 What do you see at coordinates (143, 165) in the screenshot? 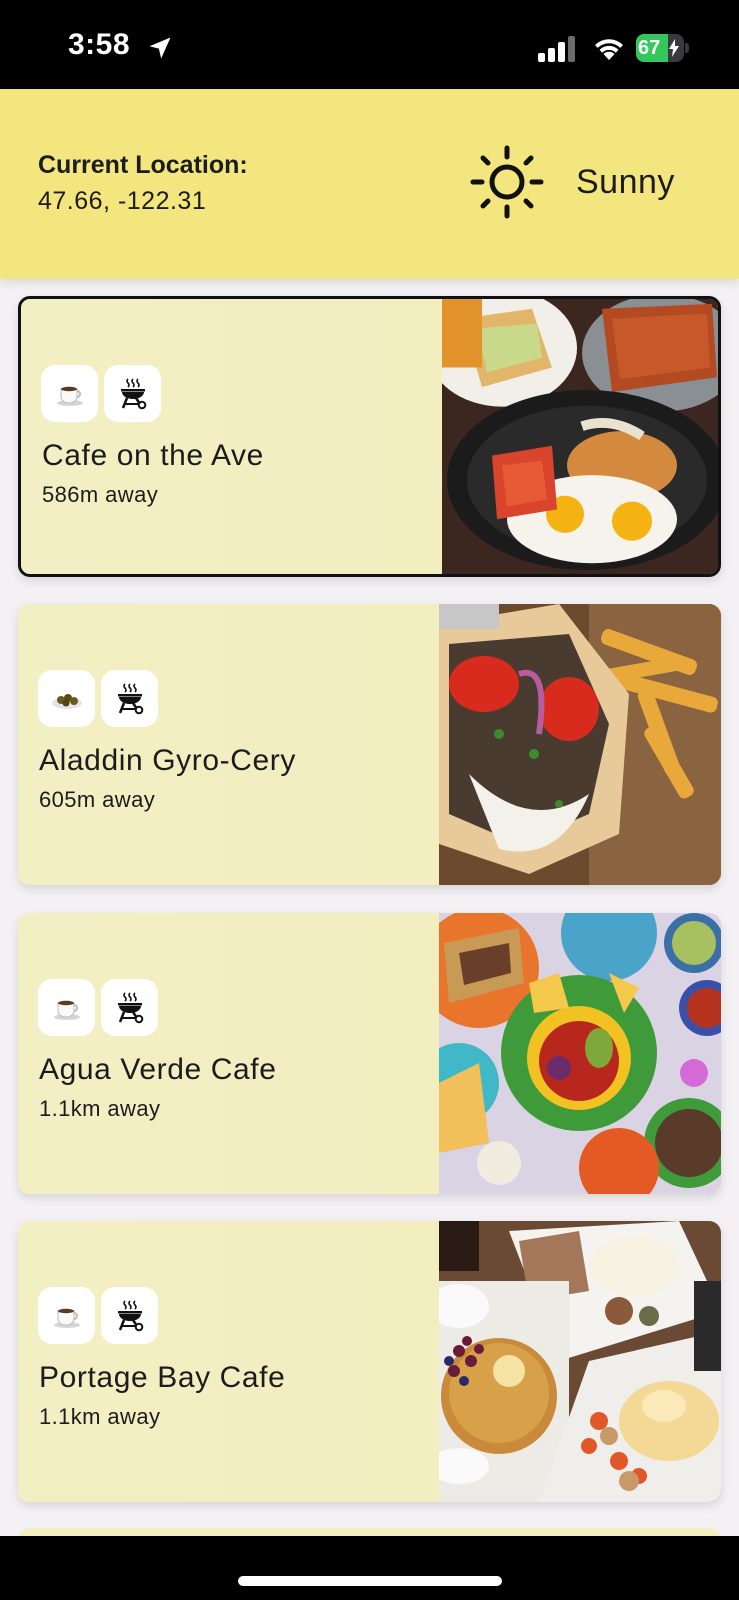
I see `current-location-label: Current Location:` at bounding box center [143, 165].